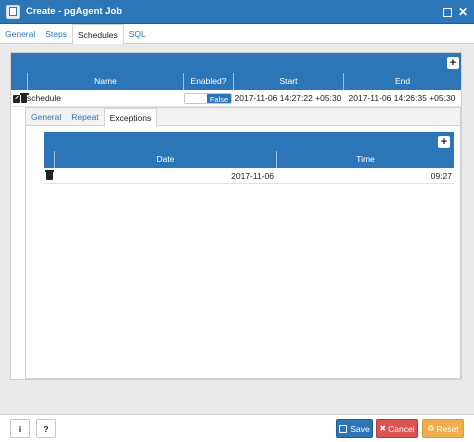 The height and width of the screenshot is (442, 474). I want to click on reset-button: ♻ Reset, so click(443, 428).